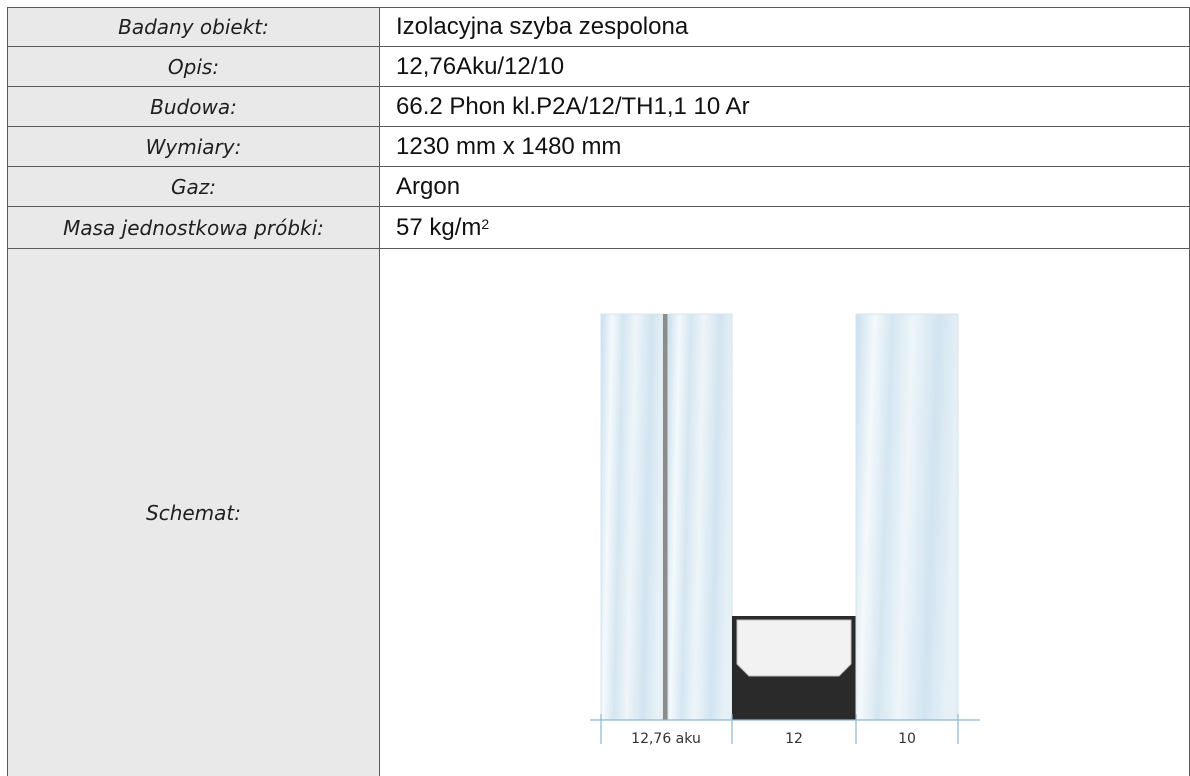 This screenshot has height=776, width=1190. I want to click on pvb-interlayer, so click(665, 517).